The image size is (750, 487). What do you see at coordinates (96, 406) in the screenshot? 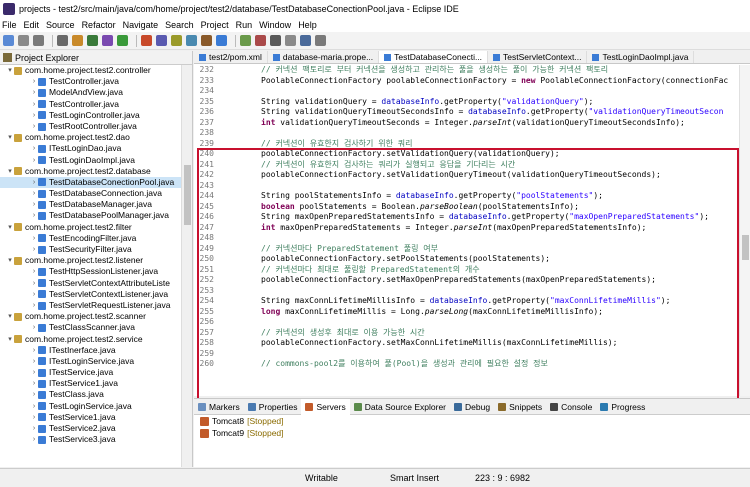
I see `java-file-node: › TestLoginService.java` at bounding box center [96, 406].